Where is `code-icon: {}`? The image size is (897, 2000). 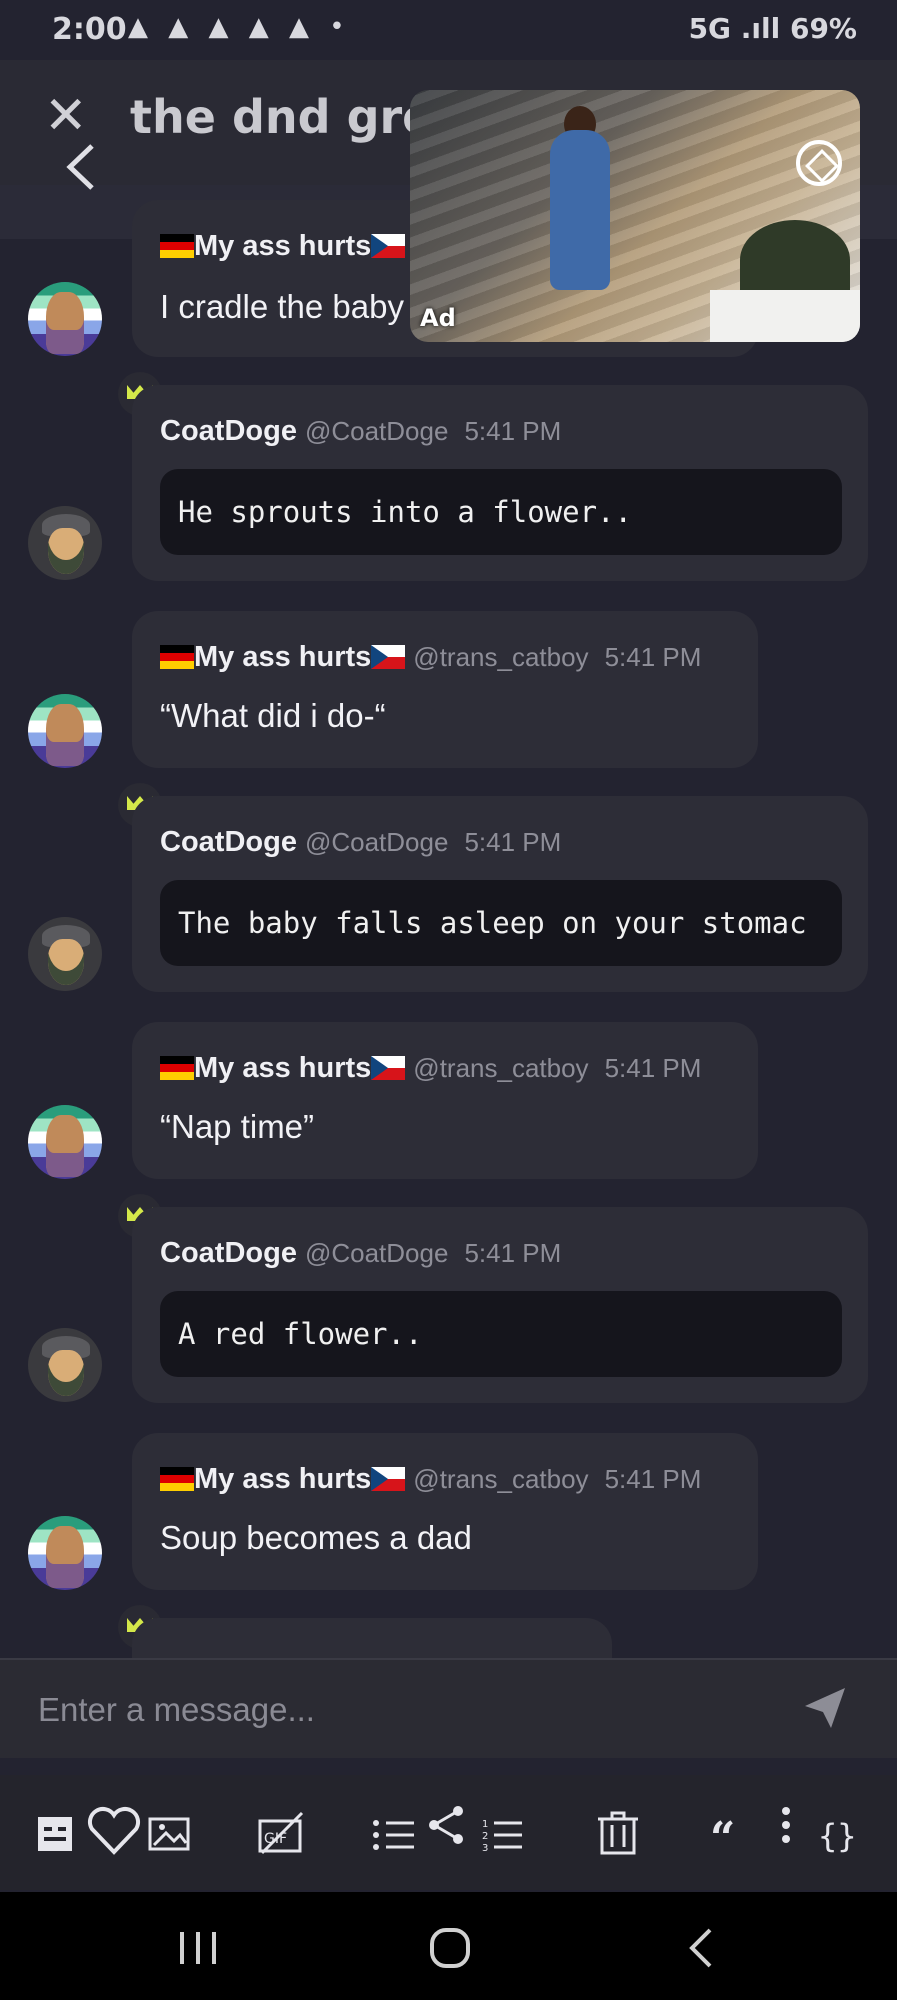
code-icon: {} is located at coordinates (840, 1832).